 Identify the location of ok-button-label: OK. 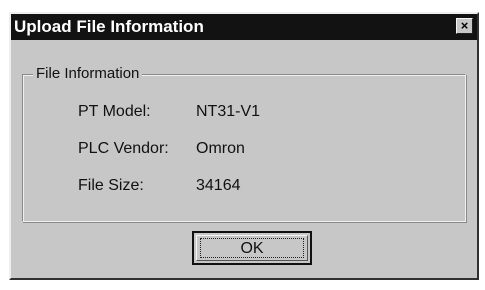
(252, 248).